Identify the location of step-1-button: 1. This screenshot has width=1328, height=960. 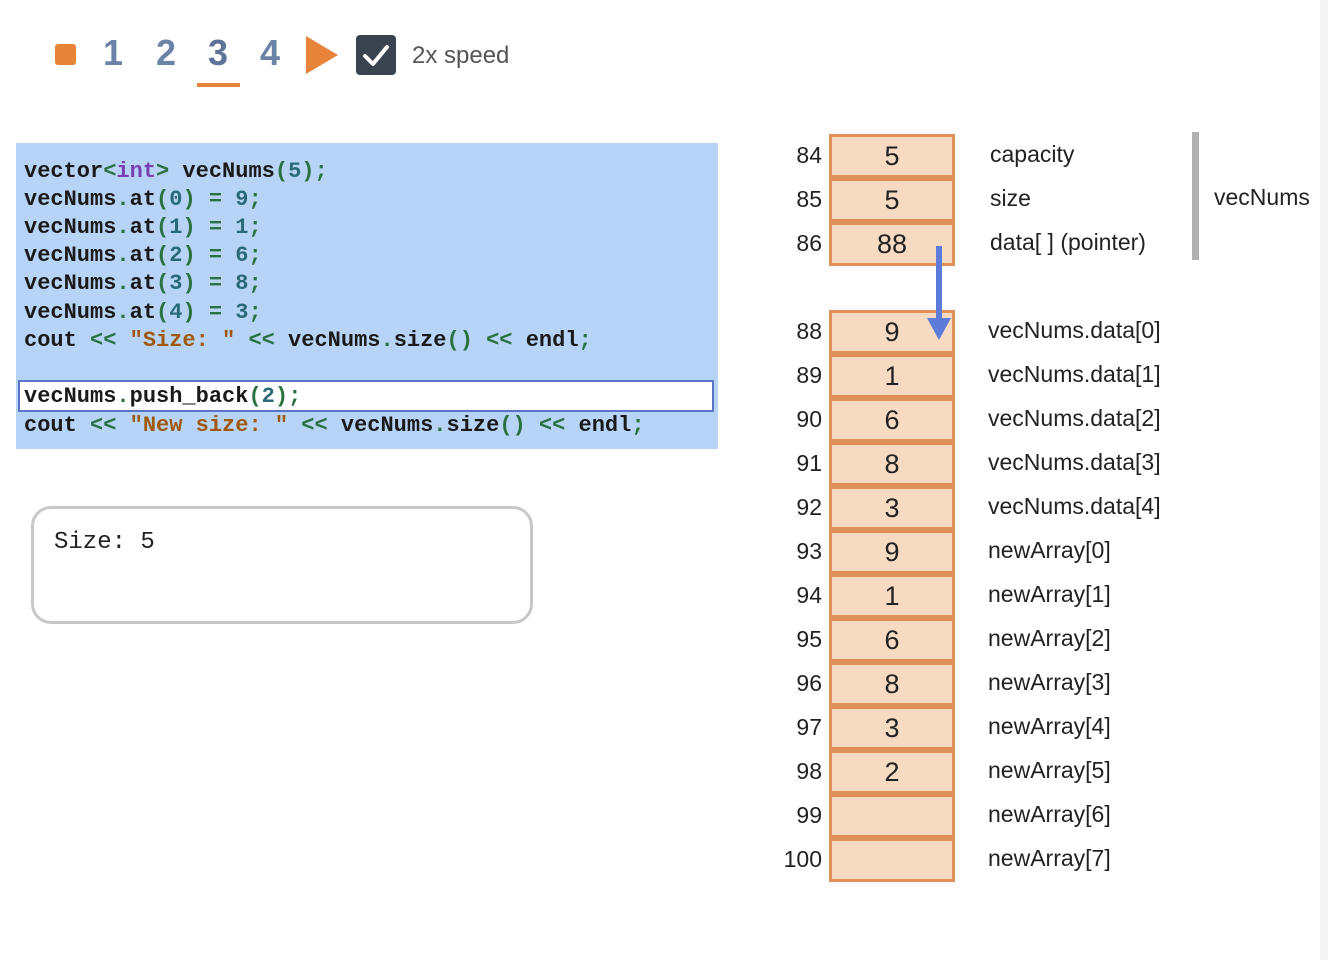
(113, 53).